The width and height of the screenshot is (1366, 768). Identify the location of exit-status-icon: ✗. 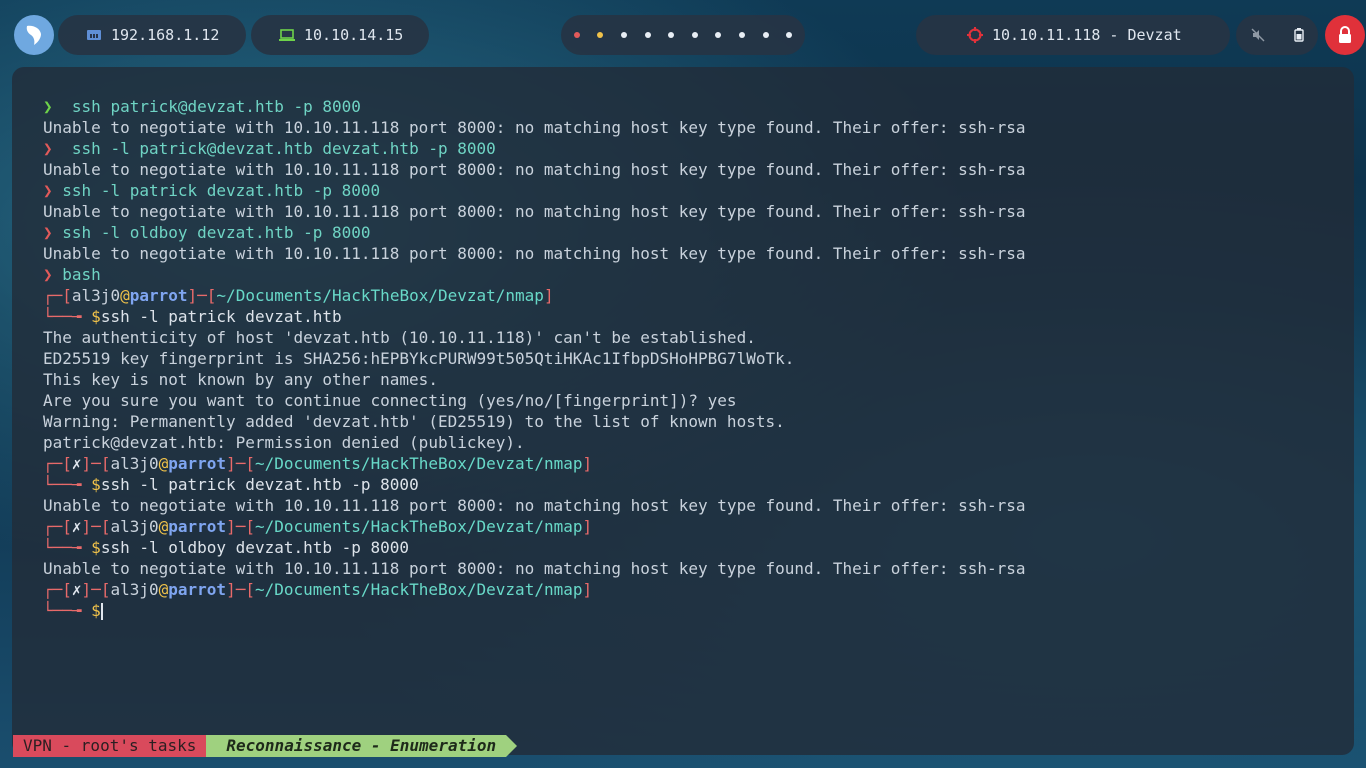
(76, 463).